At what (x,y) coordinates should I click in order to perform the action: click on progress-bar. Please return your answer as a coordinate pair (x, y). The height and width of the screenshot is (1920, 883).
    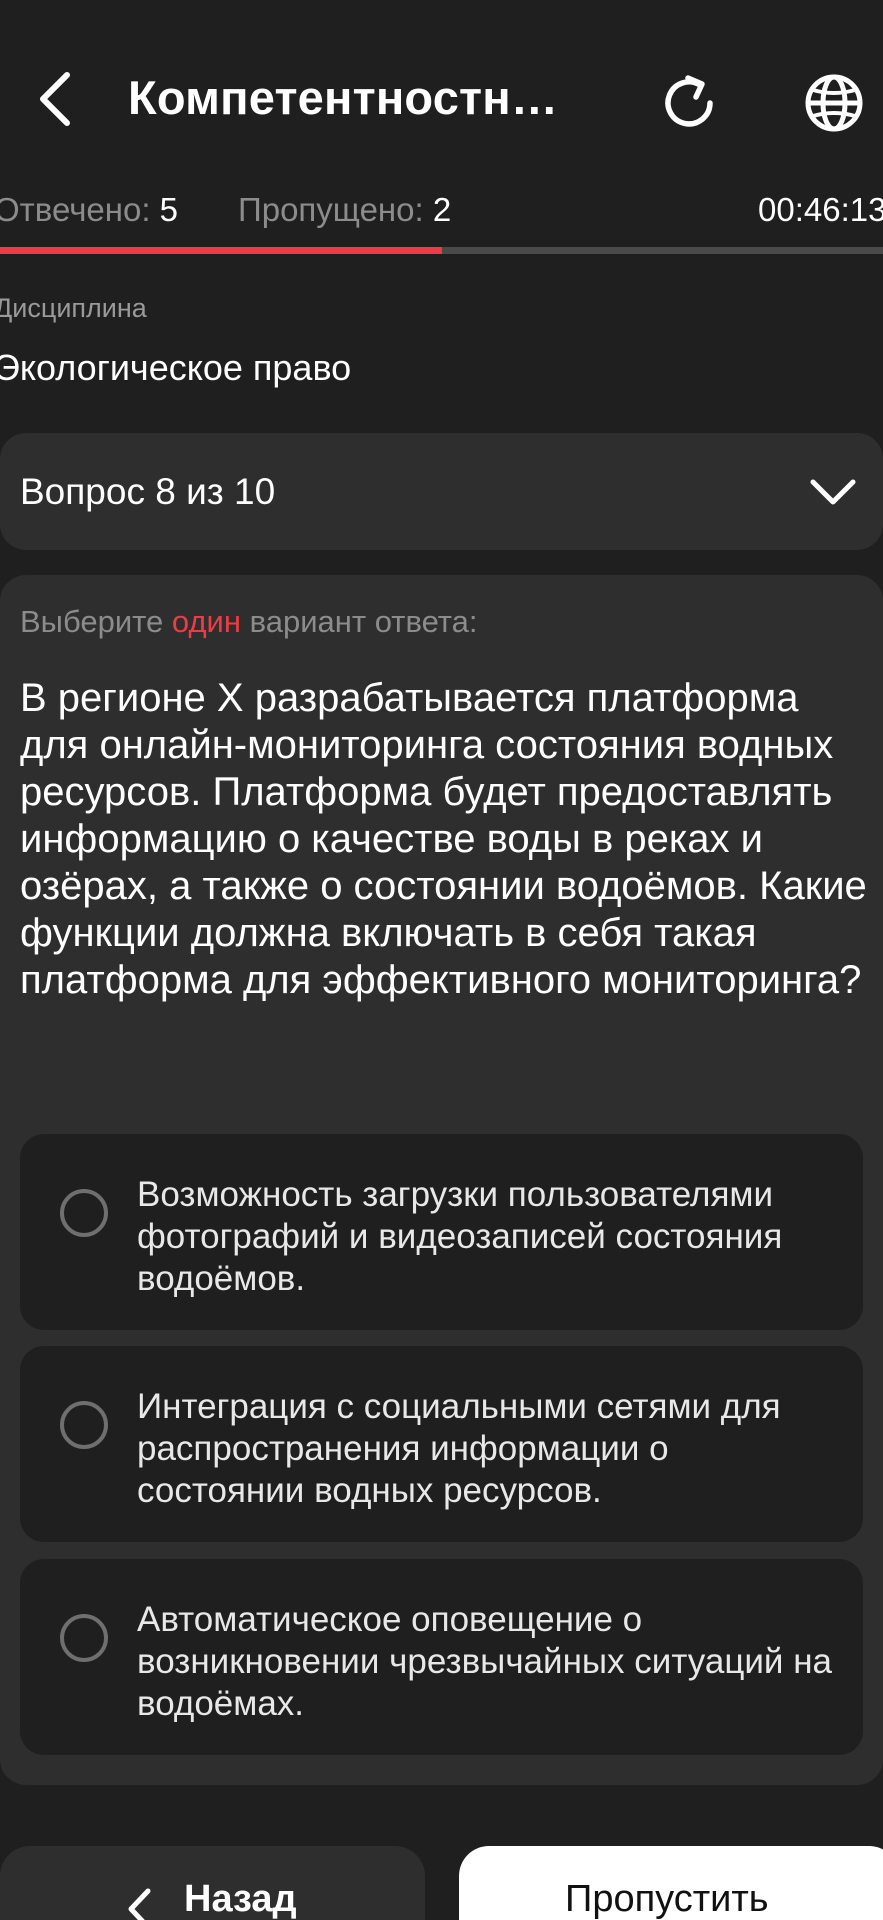
    Looking at the image, I should click on (441, 250).